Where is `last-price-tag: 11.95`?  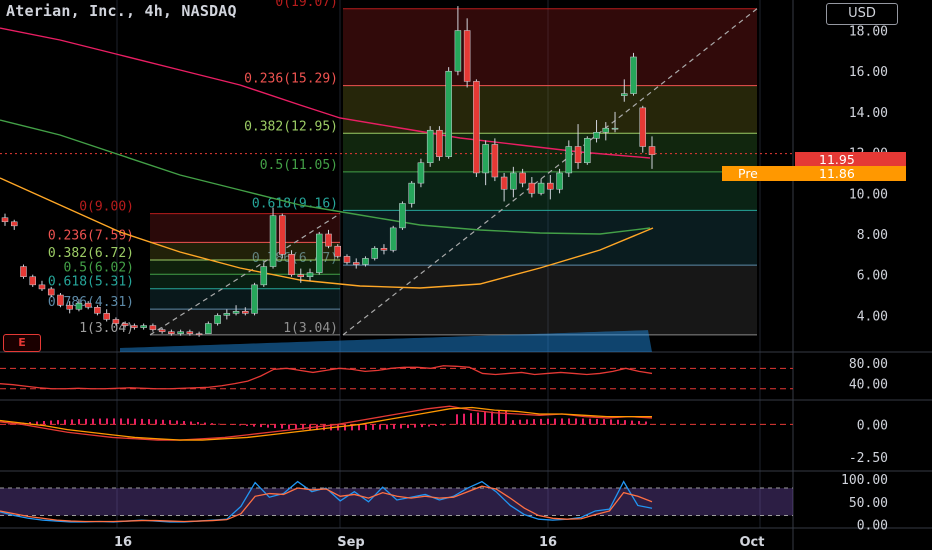
last-price-tag: 11.95 is located at coordinates (850, 159).